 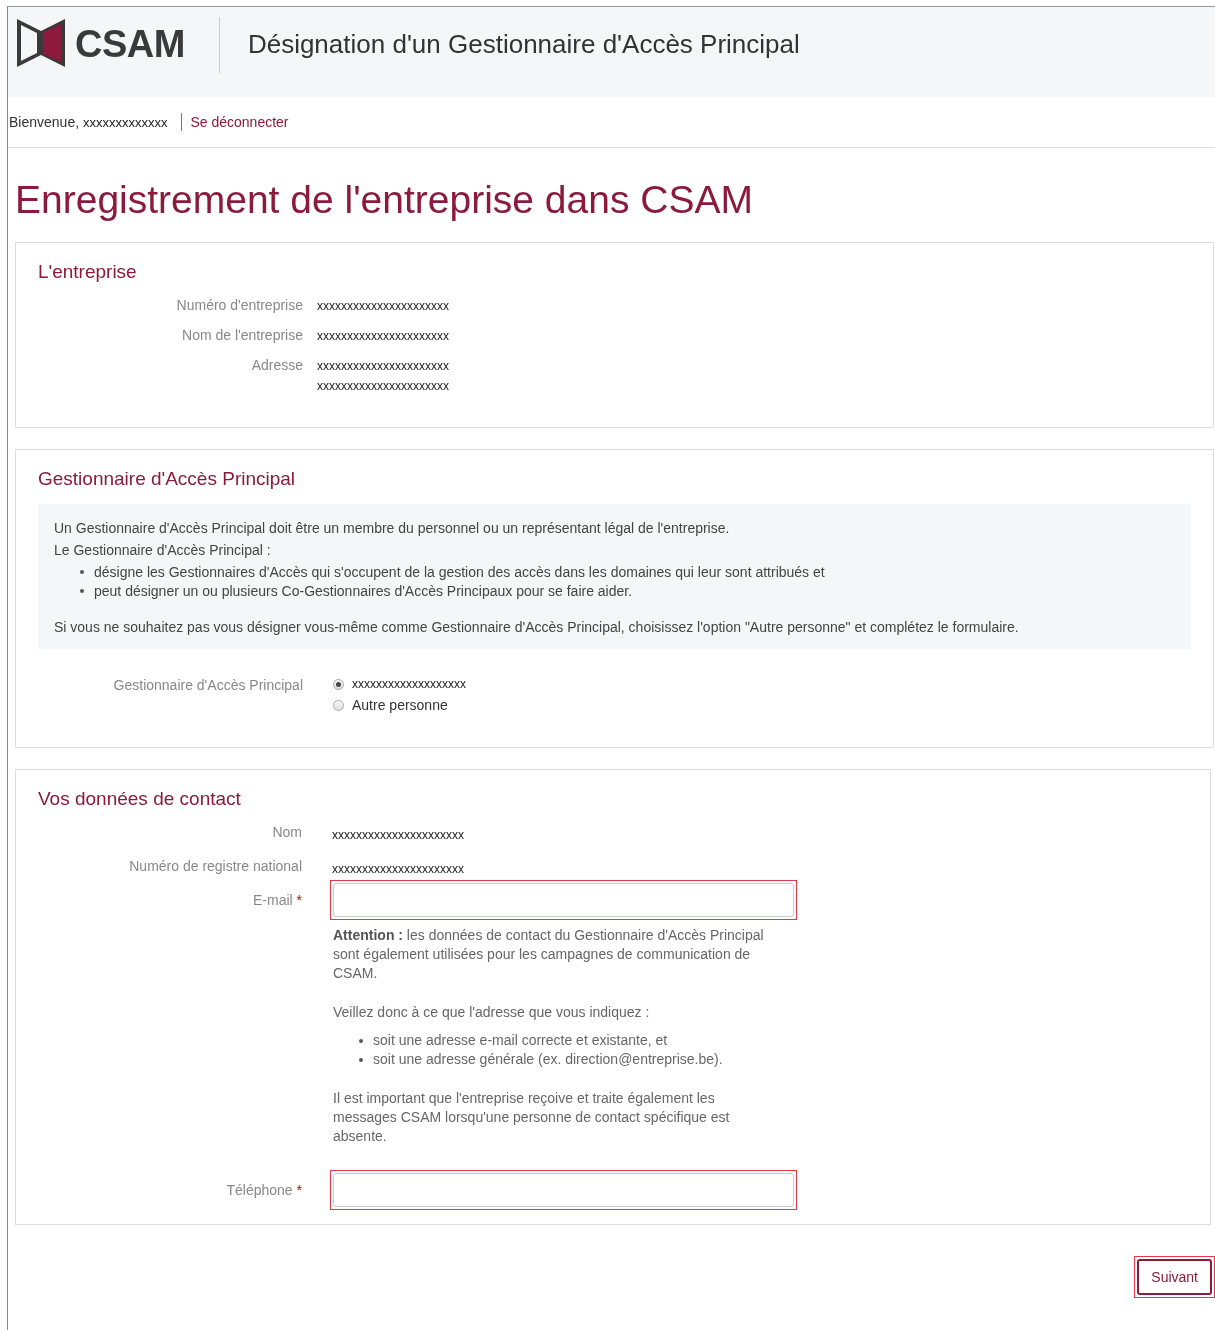 I want to click on info-text: Si vous ne souhaitez pas vous désigner vous-même comme Gestionnaire d'Accès Principal, choisissez l'option "Autre personne" et complétez le formulaire., so click(x=537, y=627).